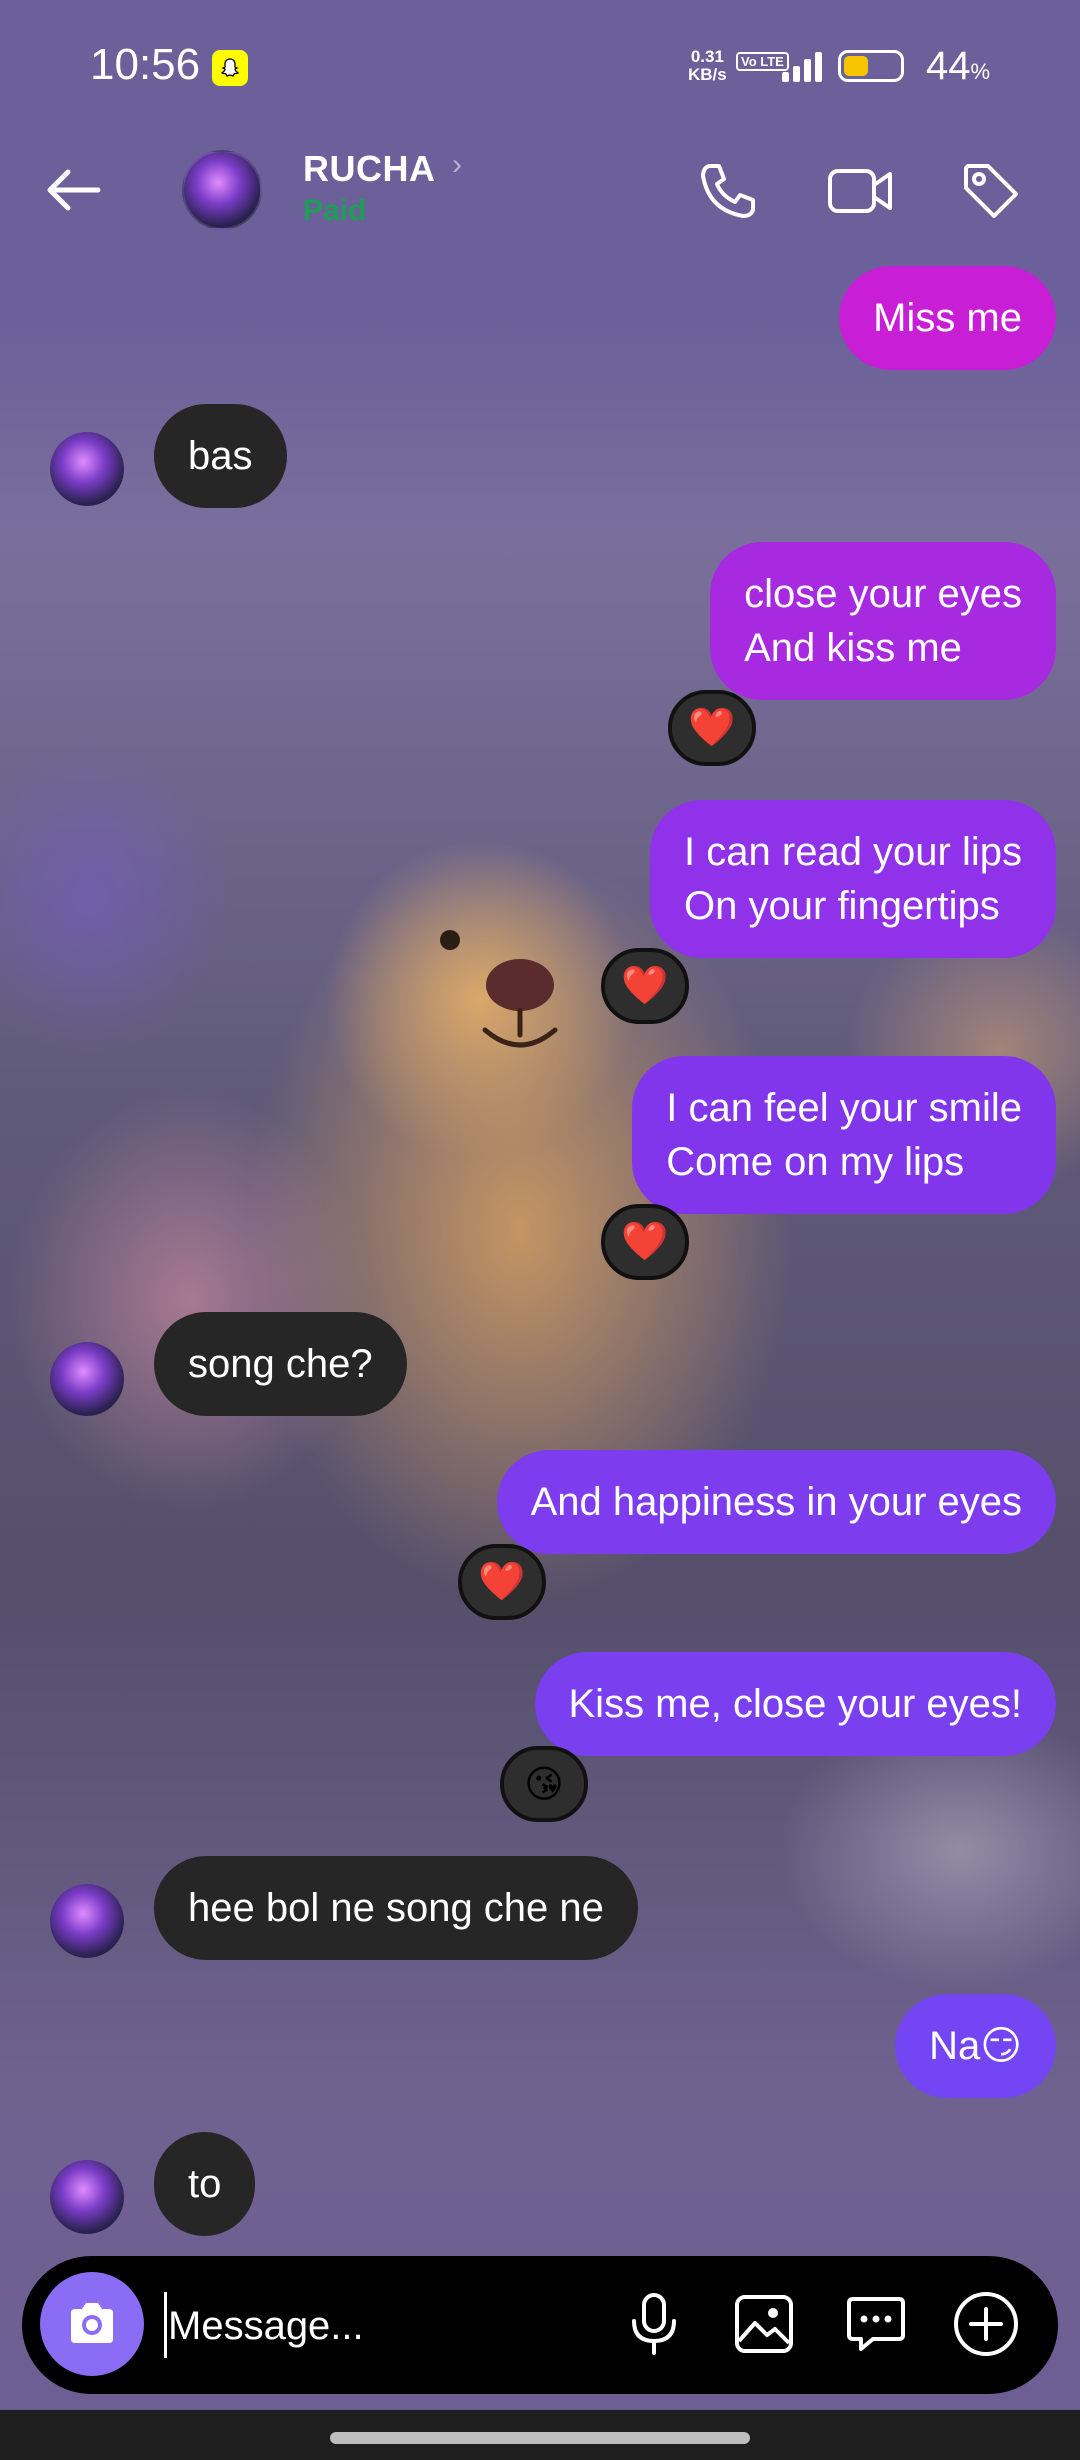 The image size is (1080, 2460). I want to click on message-text: close your eyes, so click(883, 594).